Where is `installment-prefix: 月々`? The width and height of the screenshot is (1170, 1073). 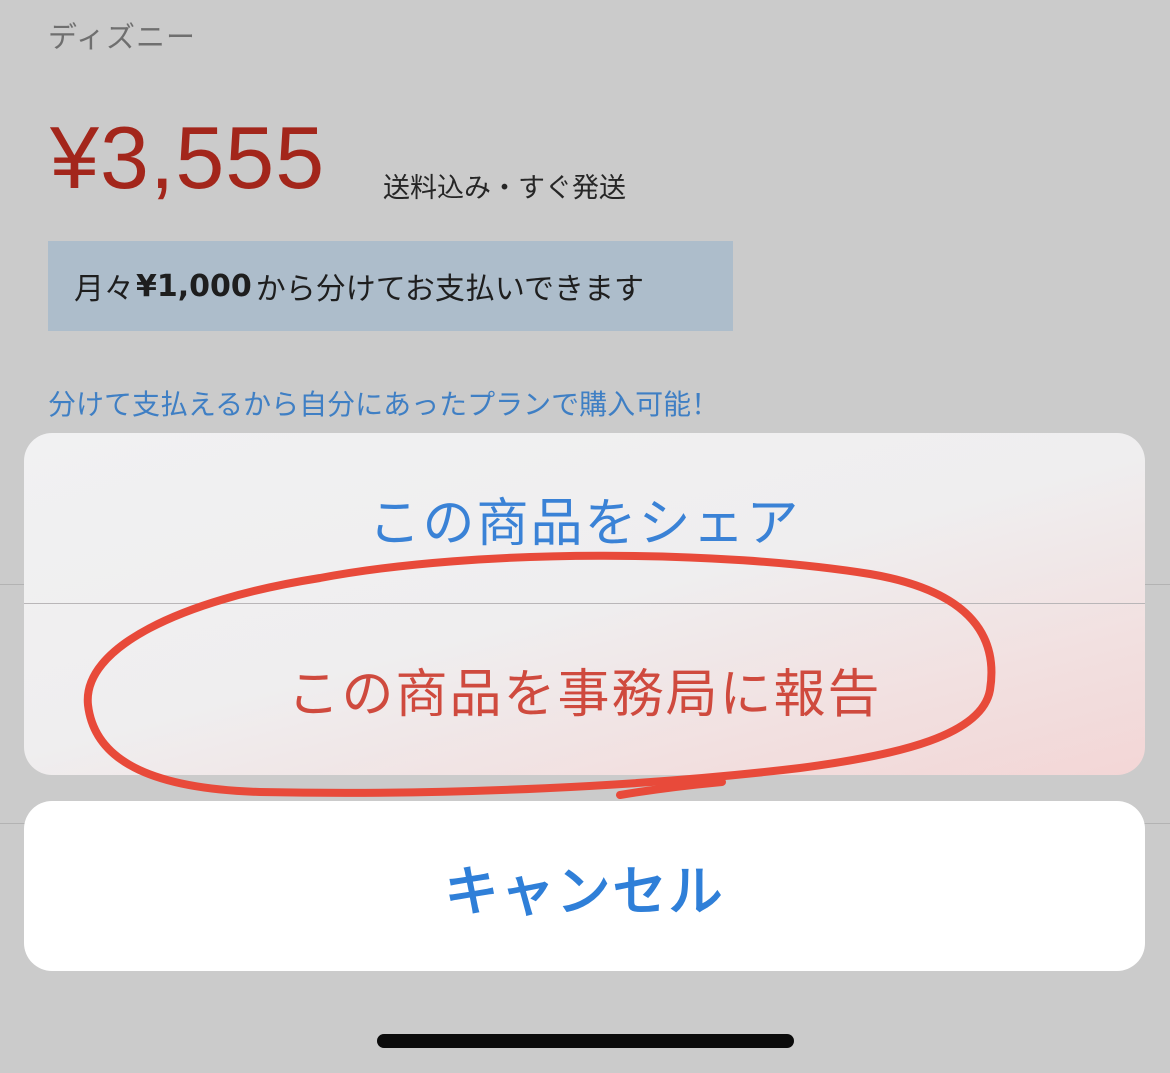 installment-prefix: 月々 is located at coordinates (104, 289).